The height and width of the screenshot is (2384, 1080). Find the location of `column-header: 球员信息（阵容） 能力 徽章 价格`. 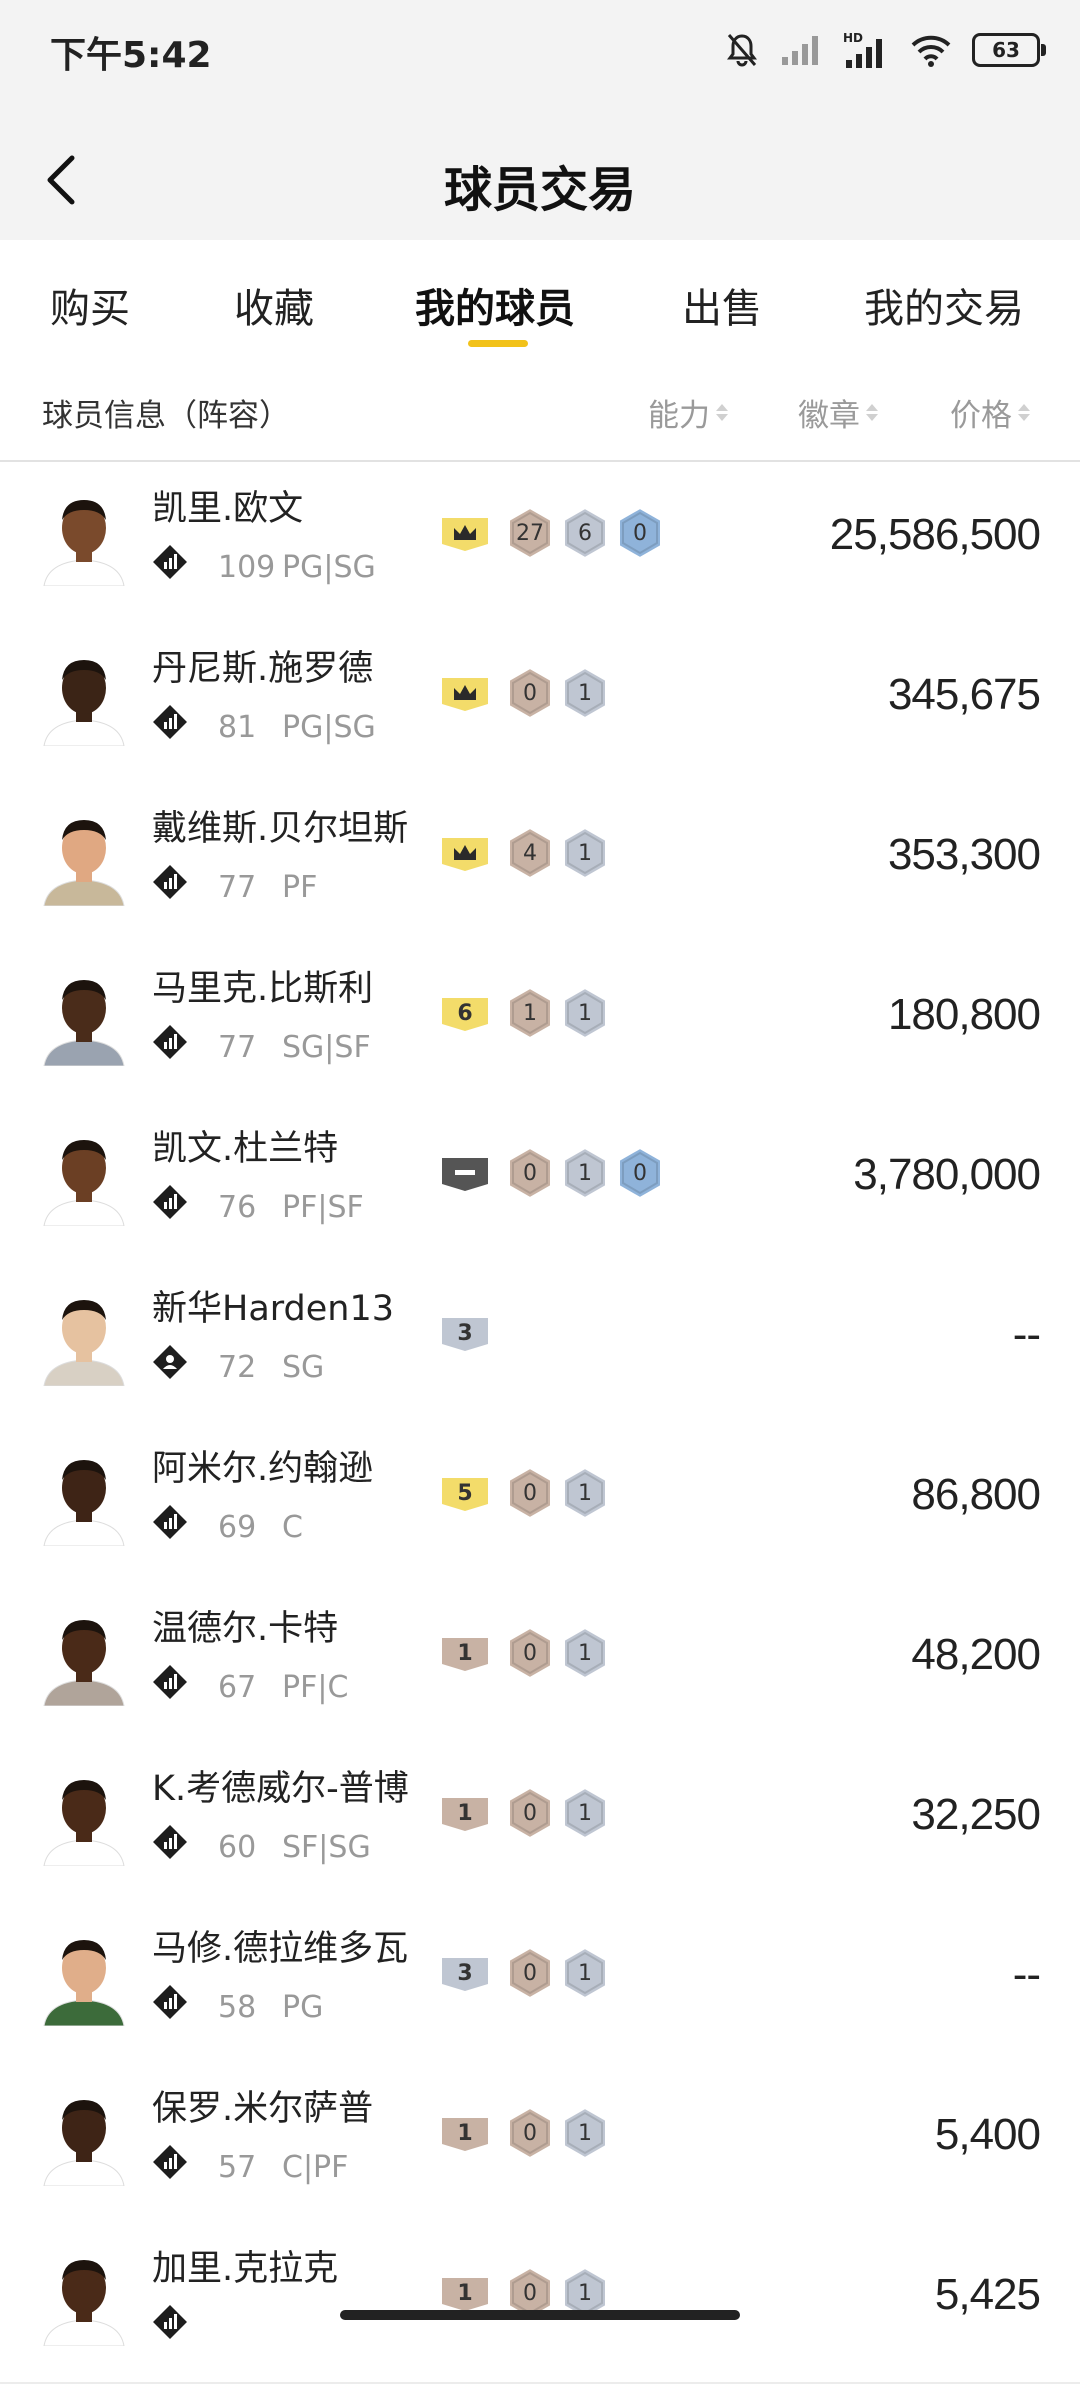

column-header: 球员信息（阵容） 能力 徽章 价格 is located at coordinates (540, 411).